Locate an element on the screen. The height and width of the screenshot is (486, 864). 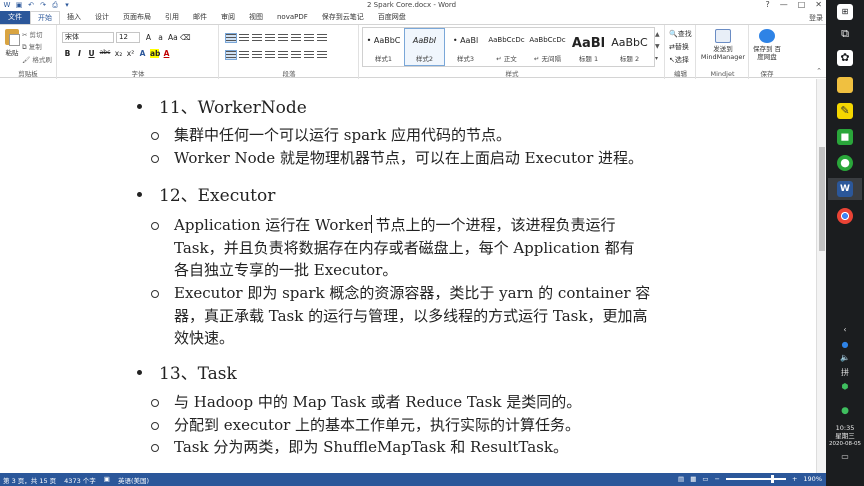
save-icon: ▣ is located at coordinates (19, 5).